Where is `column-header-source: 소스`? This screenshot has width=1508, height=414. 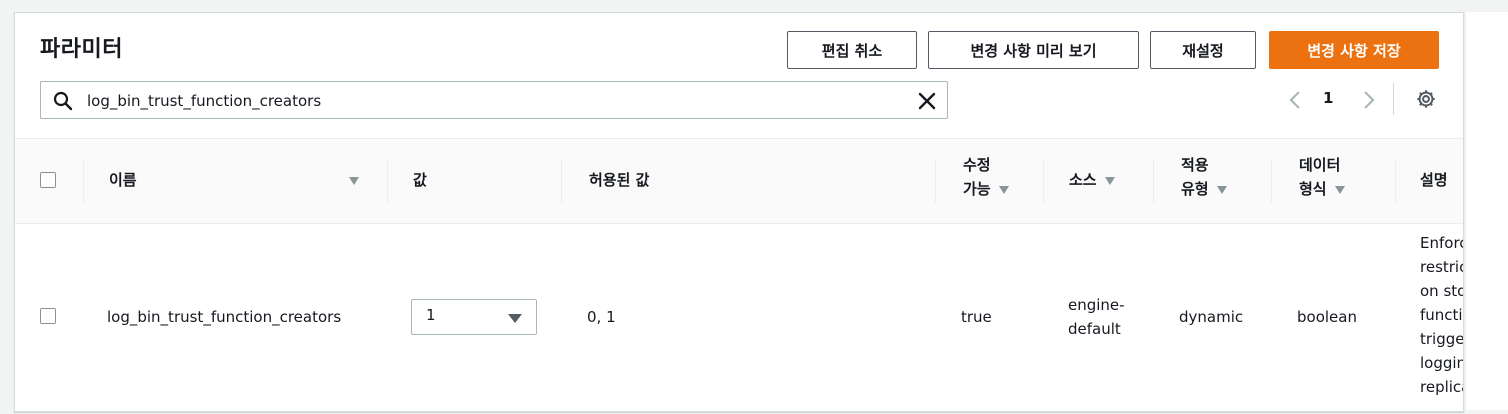 column-header-source: 소스 is located at coordinates (1092, 180).